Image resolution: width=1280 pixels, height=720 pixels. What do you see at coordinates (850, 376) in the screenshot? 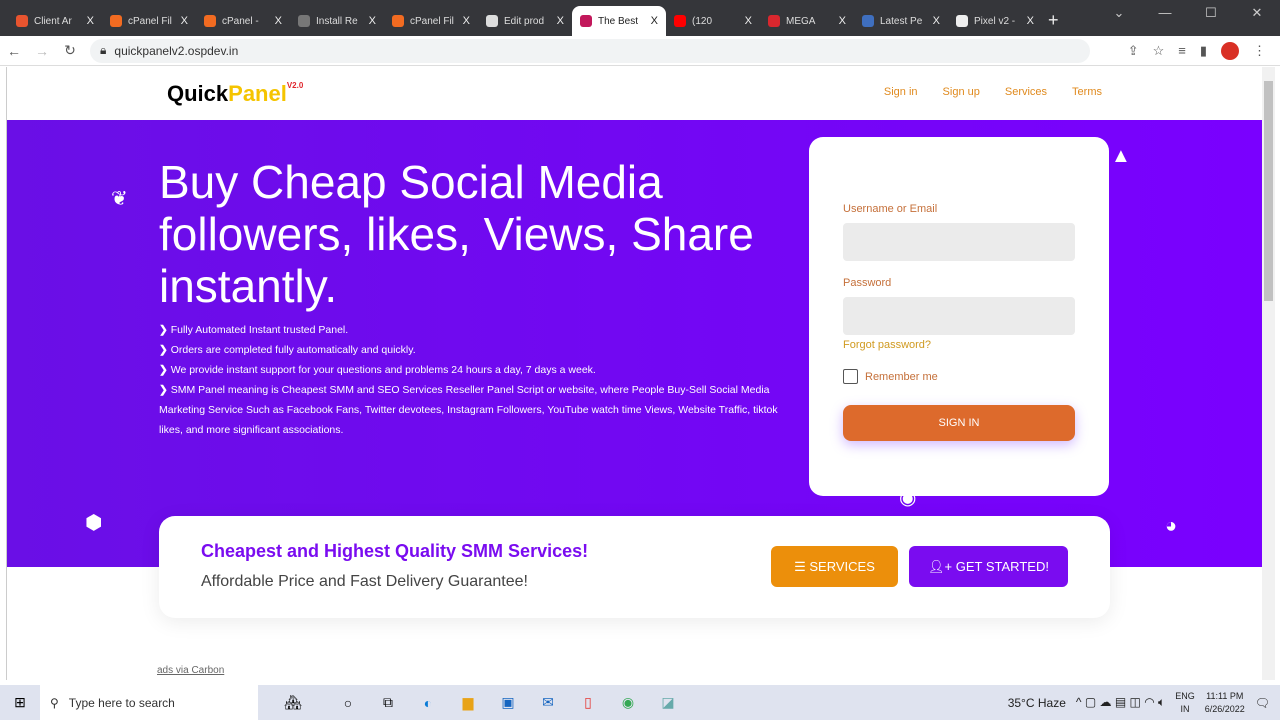
I see `remember-me-checkbox` at bounding box center [850, 376].